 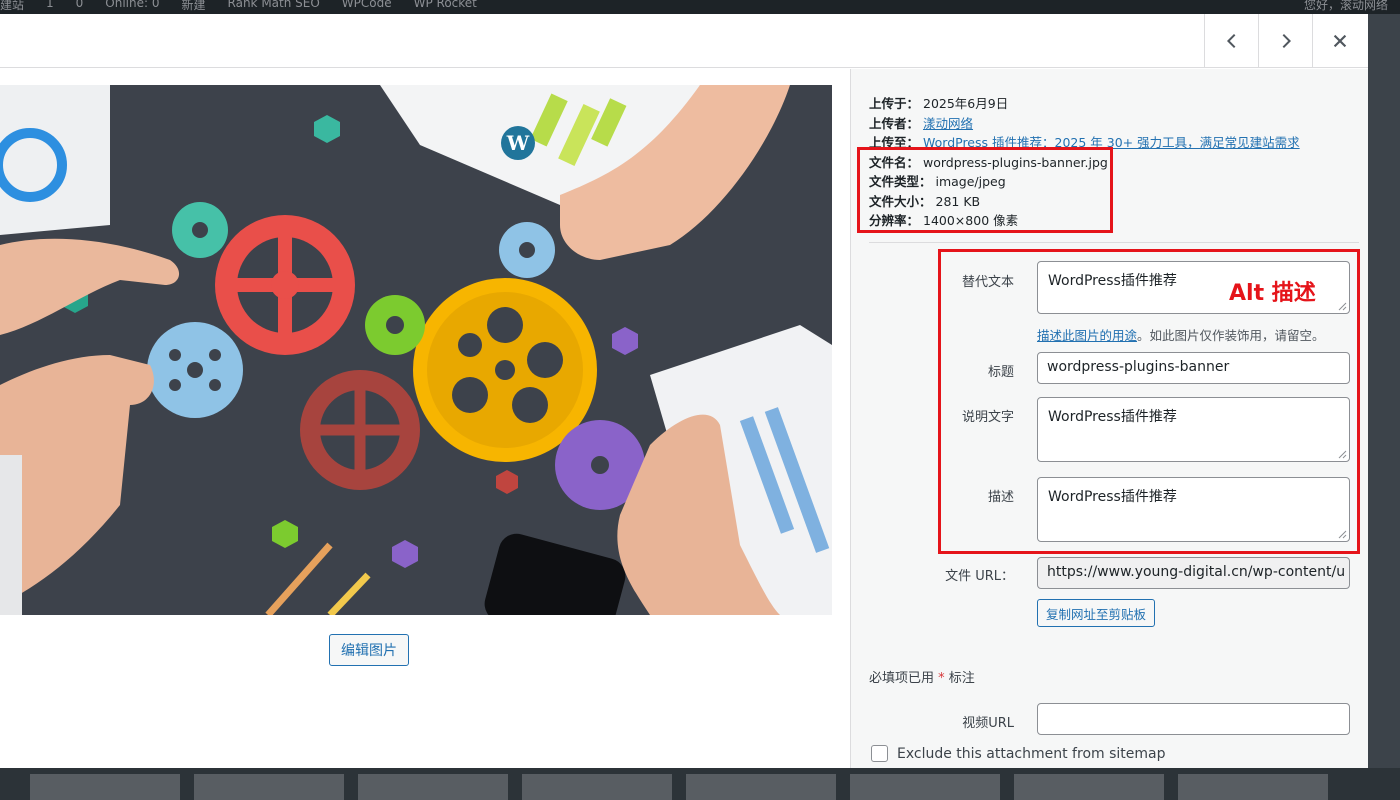 I want to click on caption-value: WordPress插件推荐, so click(x=1112, y=417).